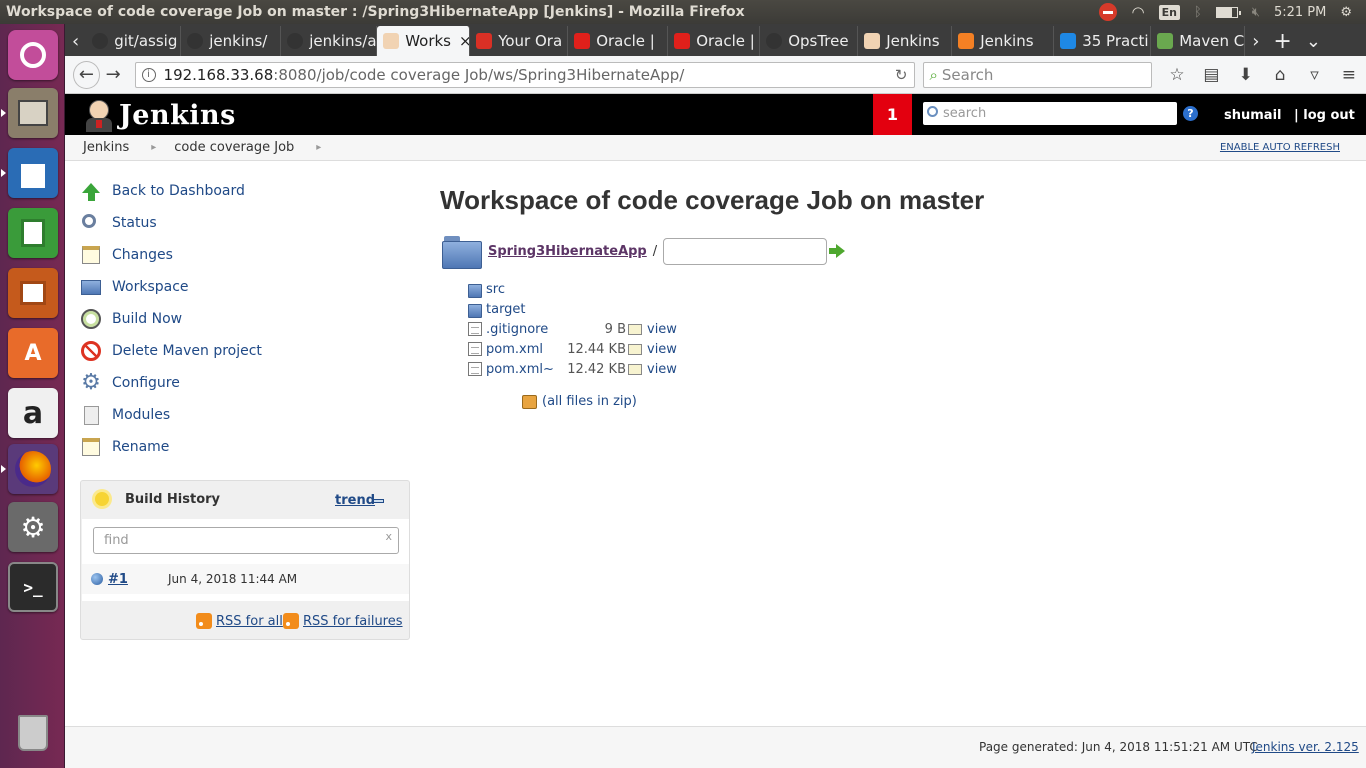 This screenshot has width=1366, height=768. What do you see at coordinates (1252, 115) in the screenshot?
I see `user-link: shumail` at bounding box center [1252, 115].